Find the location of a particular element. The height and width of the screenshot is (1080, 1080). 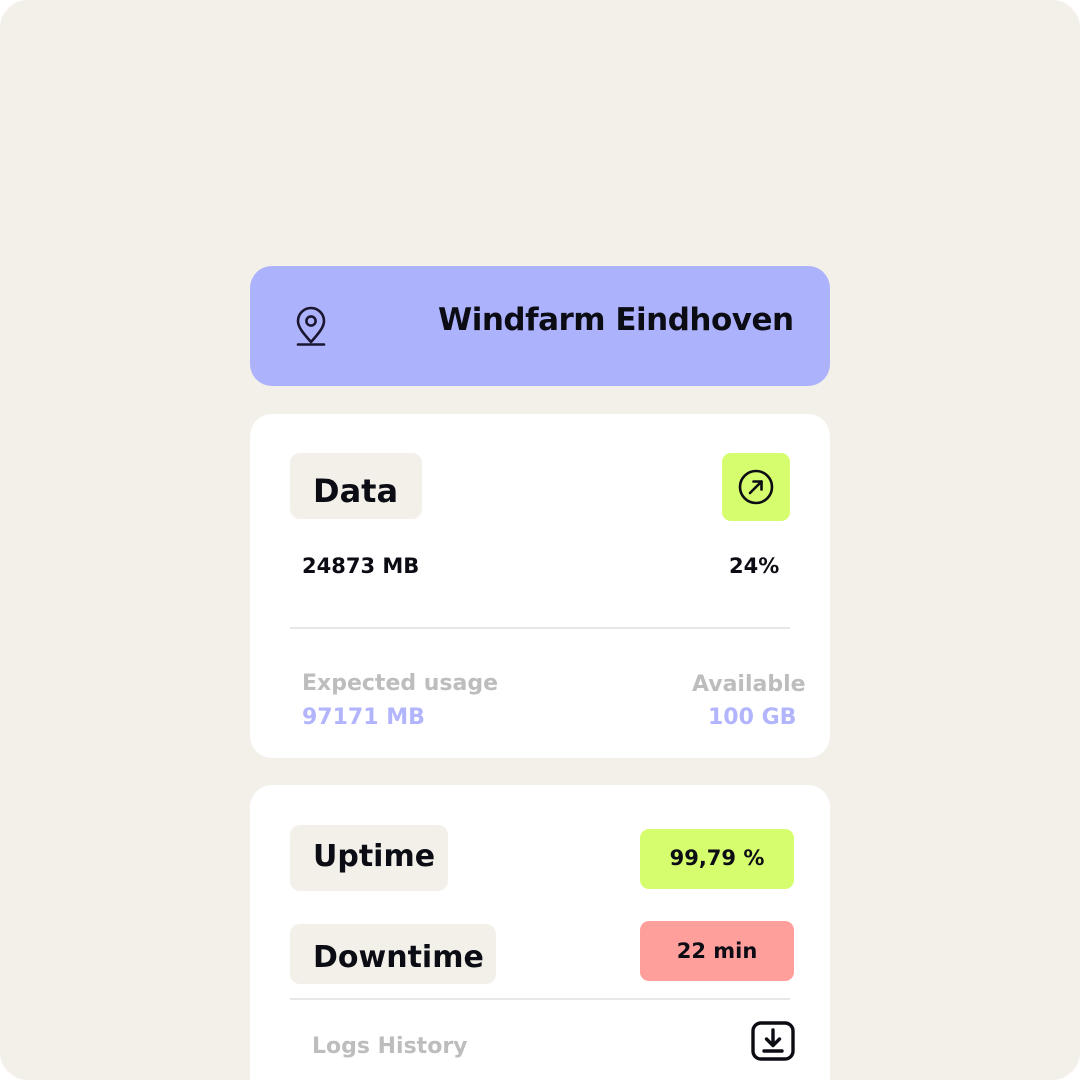

expected-usage-label: Expected usage is located at coordinates (400, 683).